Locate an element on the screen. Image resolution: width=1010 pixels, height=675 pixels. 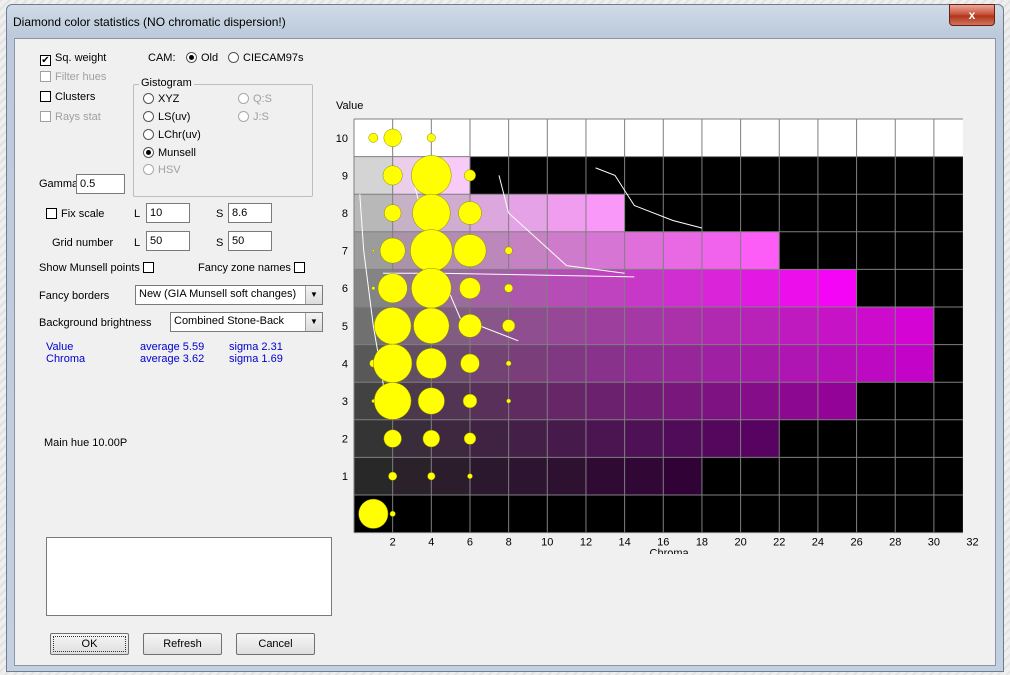
stats-chroma-average: average 3.62 is located at coordinates (172, 359).